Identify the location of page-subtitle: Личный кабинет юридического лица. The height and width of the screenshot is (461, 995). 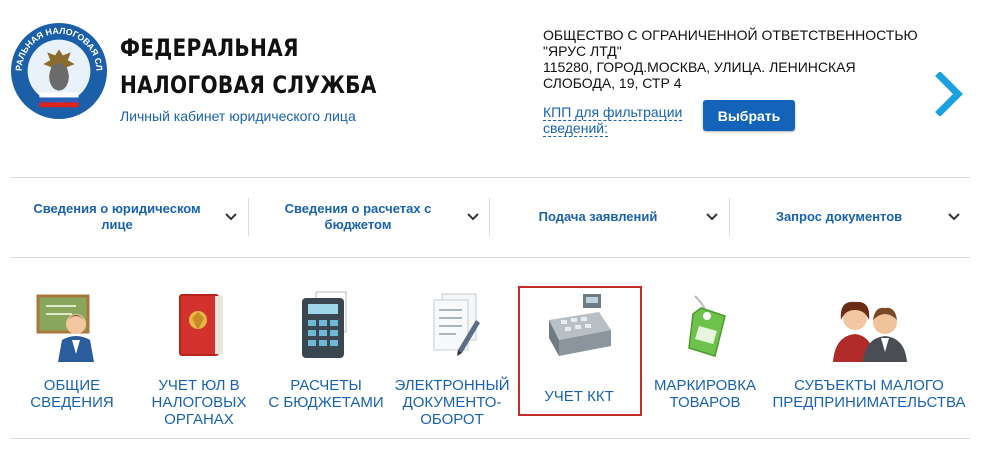
(238, 116).